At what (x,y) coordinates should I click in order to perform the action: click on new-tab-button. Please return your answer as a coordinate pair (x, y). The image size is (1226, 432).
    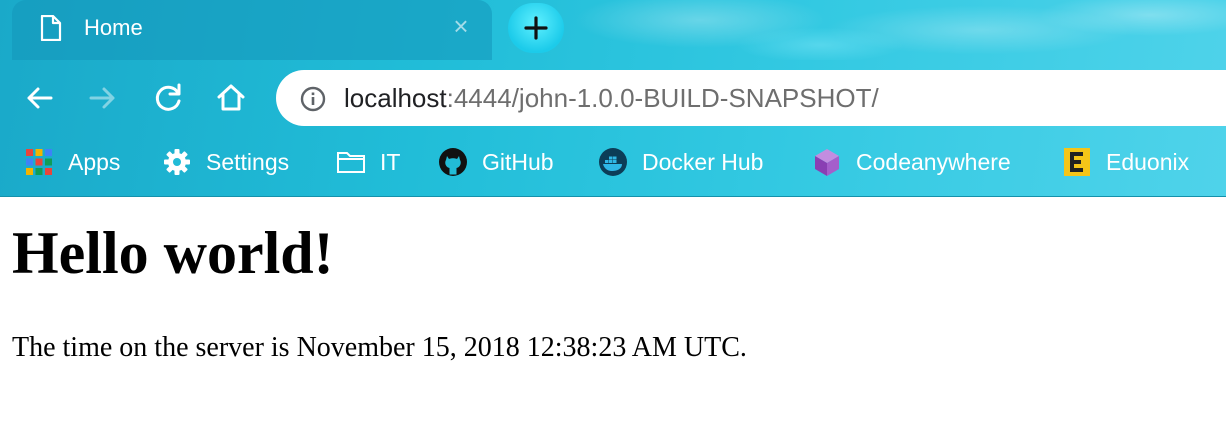
    Looking at the image, I should click on (536, 28).